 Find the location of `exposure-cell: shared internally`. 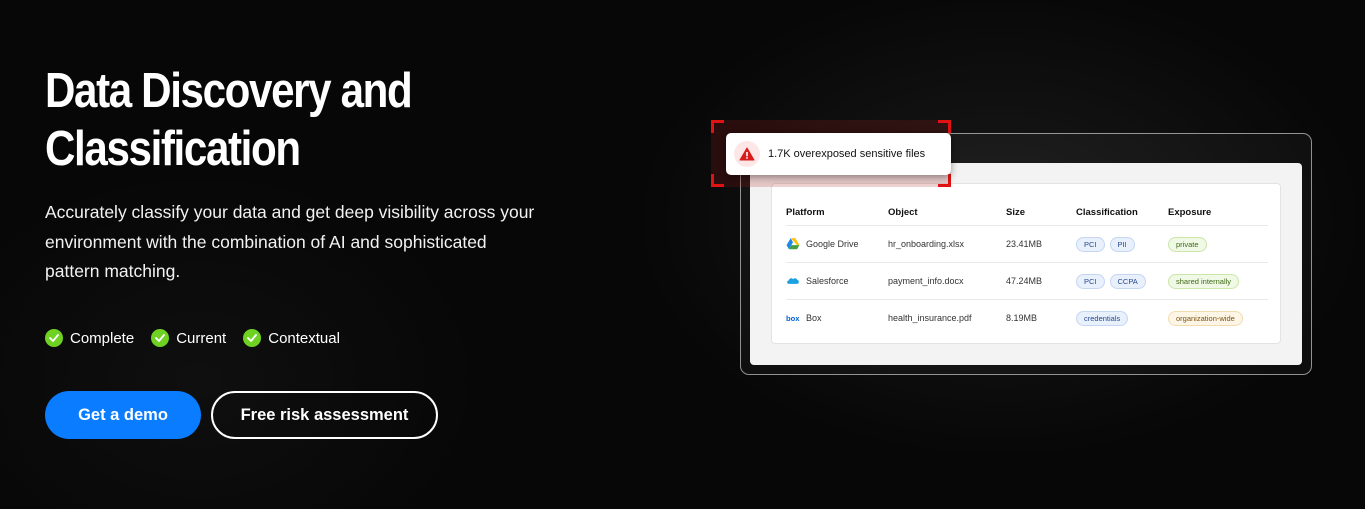

exposure-cell: shared internally is located at coordinates (1204, 281).